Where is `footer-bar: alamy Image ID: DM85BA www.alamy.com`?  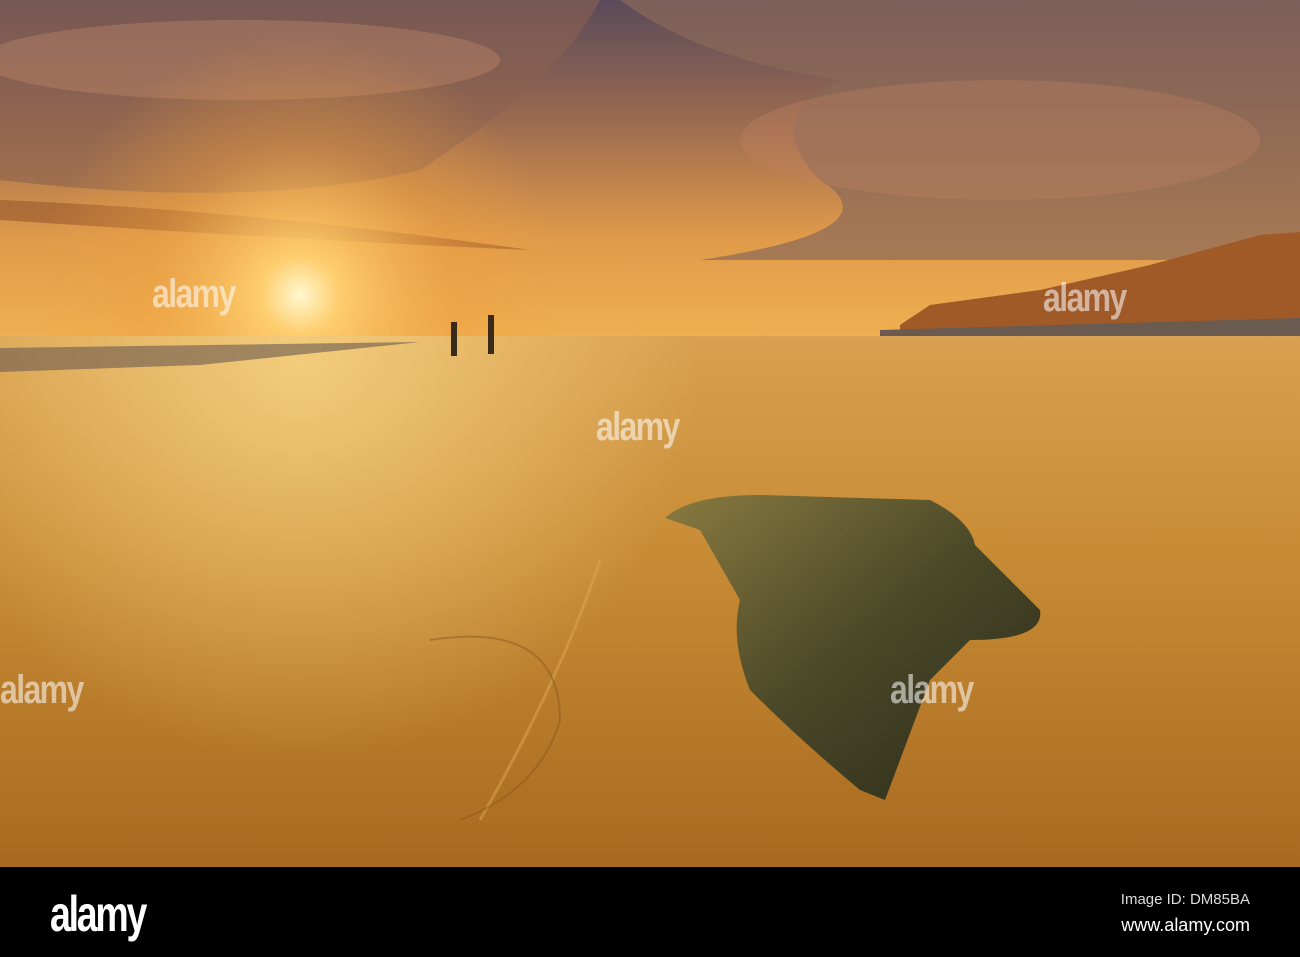
footer-bar: alamy Image ID: DM85BA www.alamy.com is located at coordinates (650, 912).